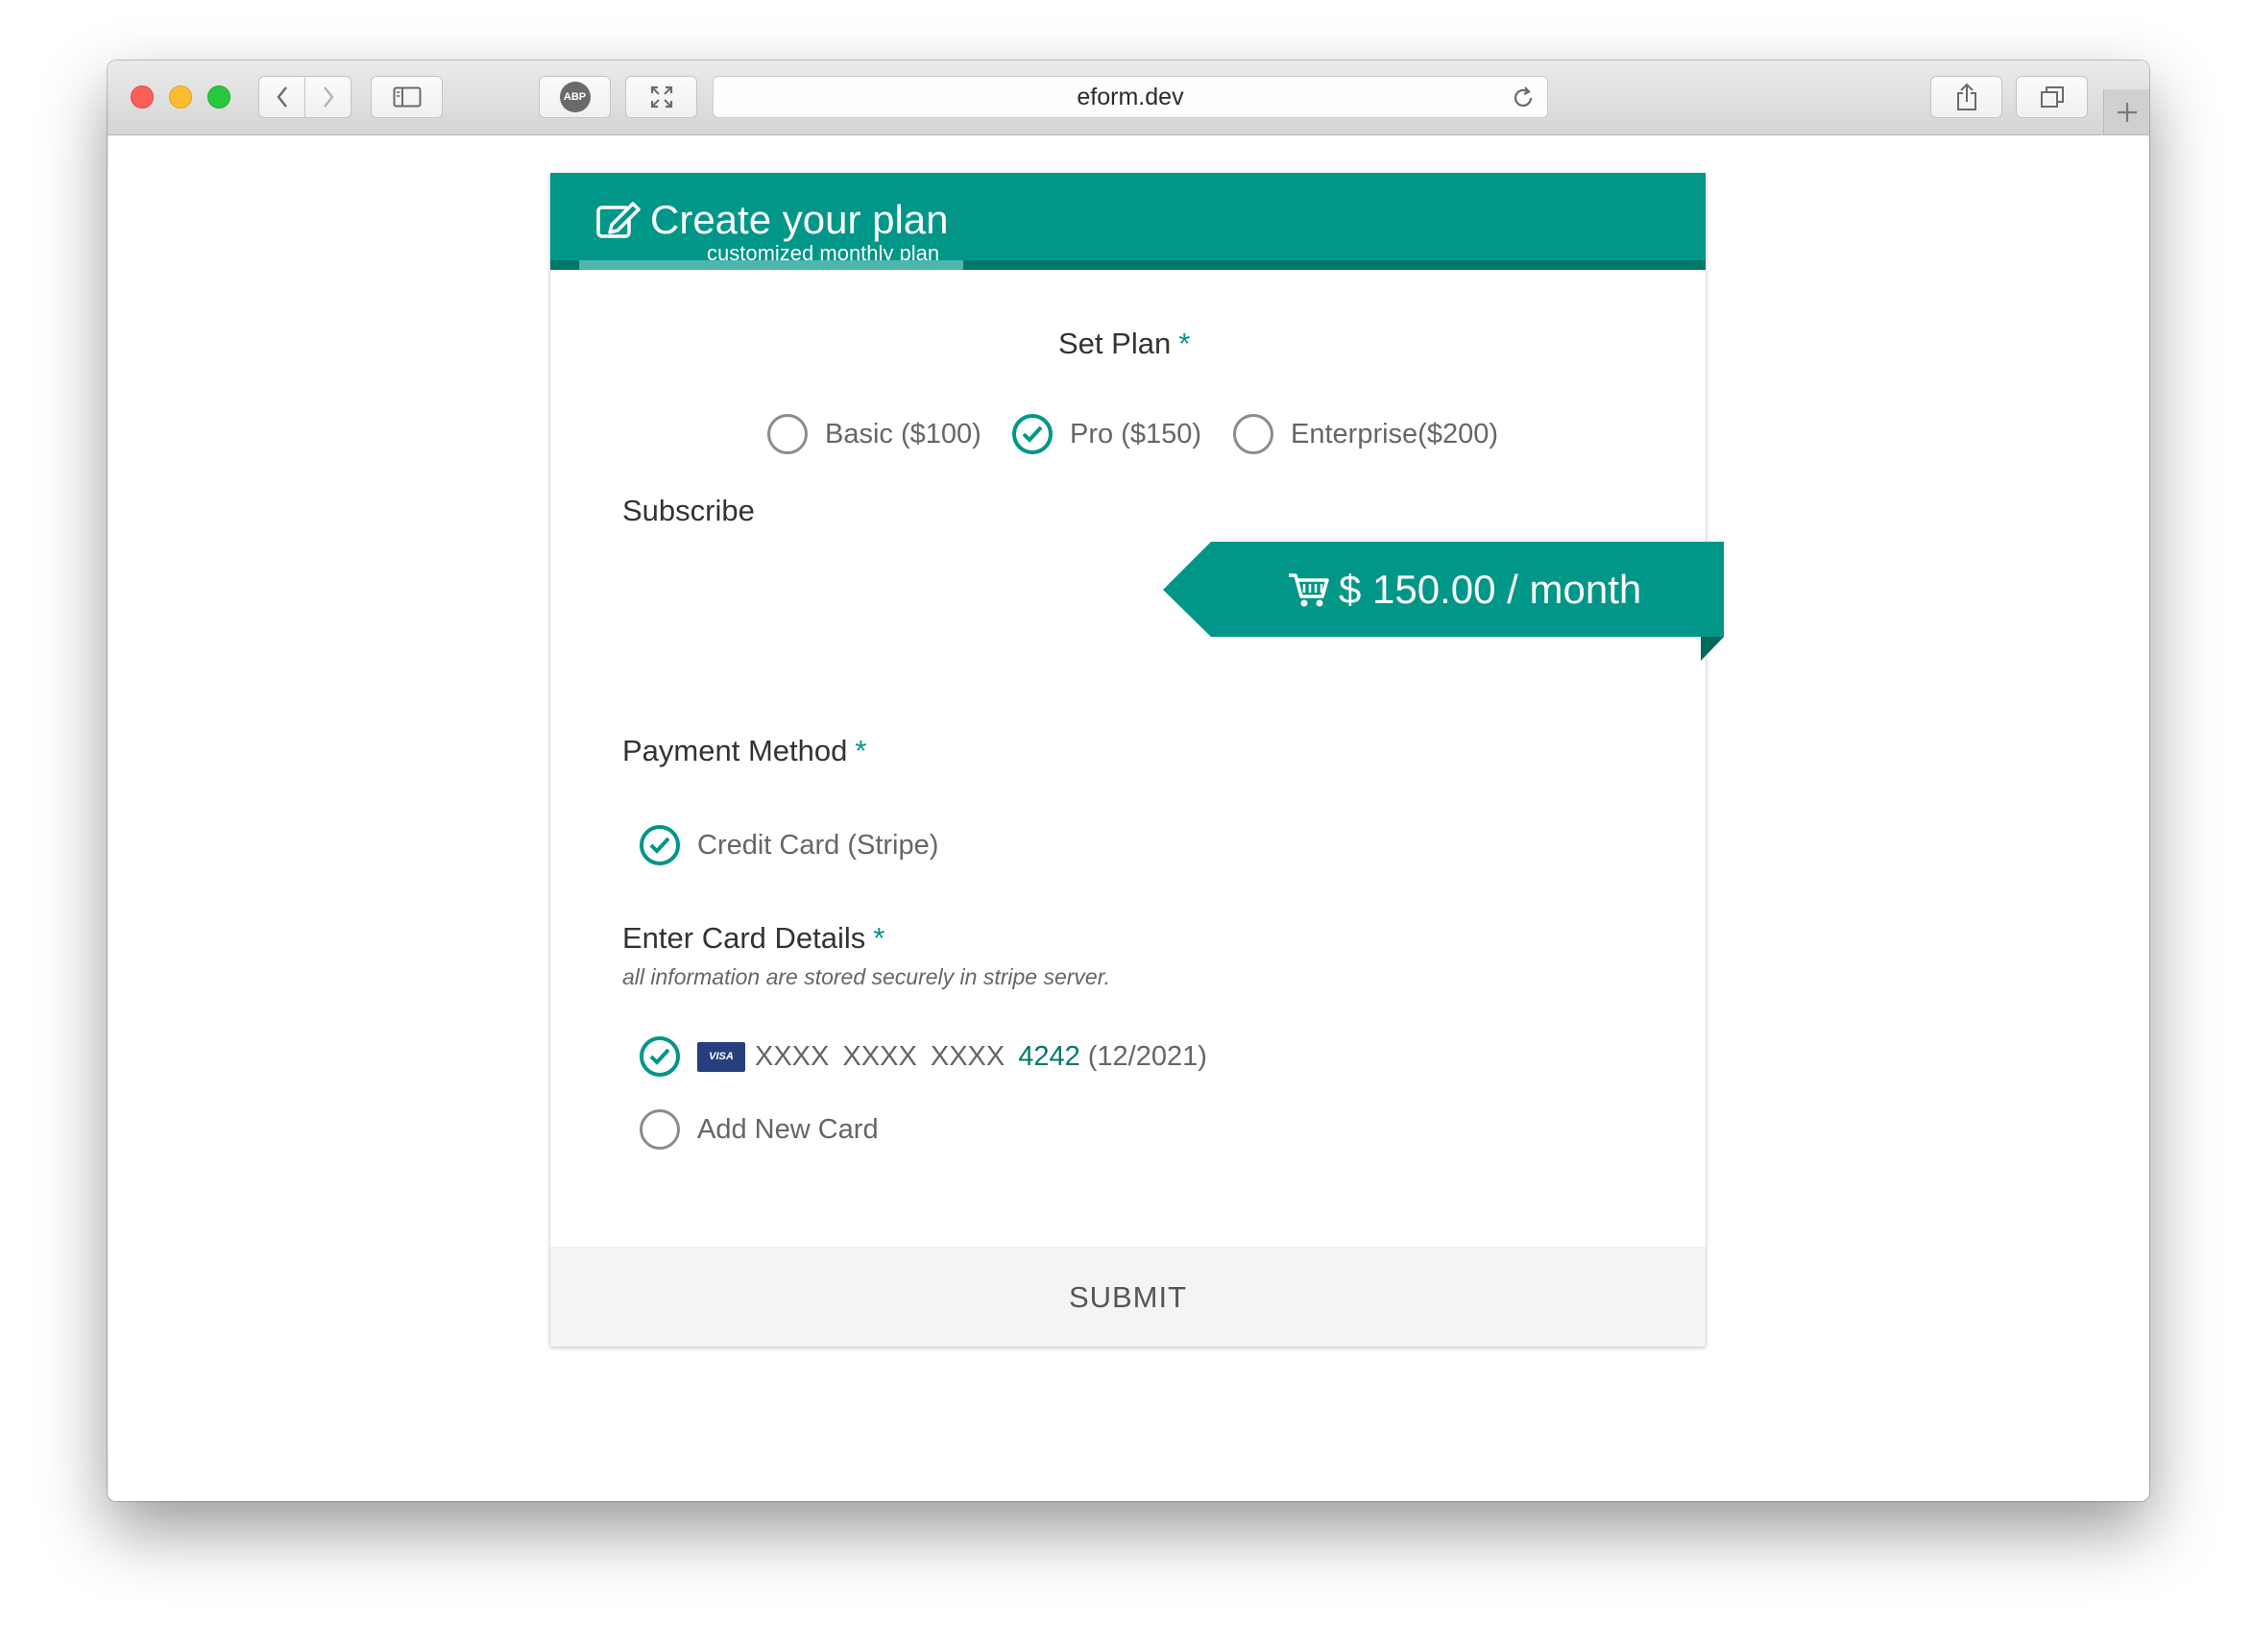  What do you see at coordinates (744, 750) in the screenshot?
I see `payment-method-label: Payment Method *` at bounding box center [744, 750].